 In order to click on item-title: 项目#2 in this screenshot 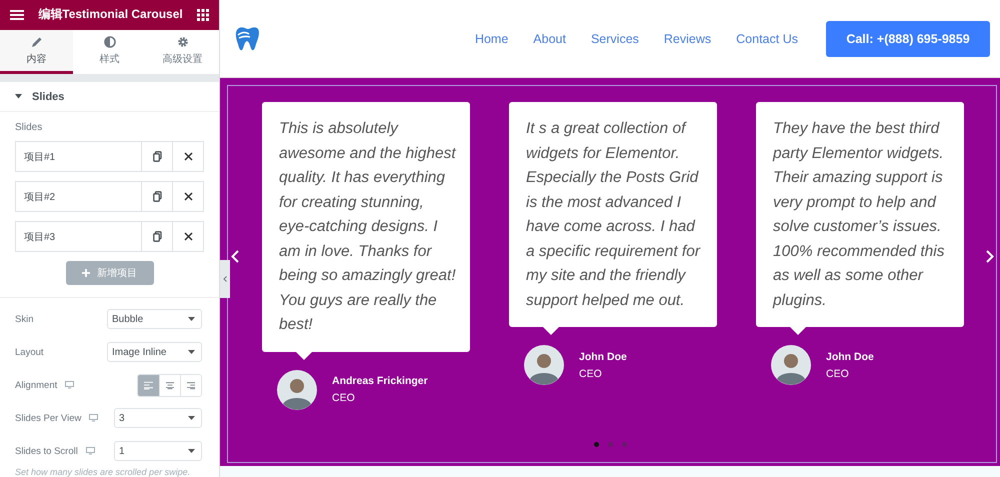, I will do `click(78, 197)`.